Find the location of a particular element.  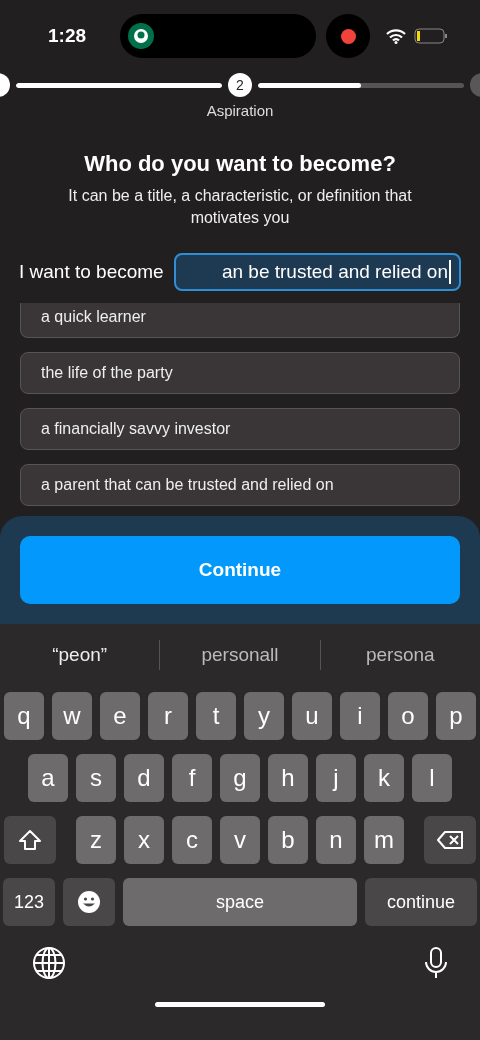

suggestion-item: a quick learner is located at coordinates (240, 320).